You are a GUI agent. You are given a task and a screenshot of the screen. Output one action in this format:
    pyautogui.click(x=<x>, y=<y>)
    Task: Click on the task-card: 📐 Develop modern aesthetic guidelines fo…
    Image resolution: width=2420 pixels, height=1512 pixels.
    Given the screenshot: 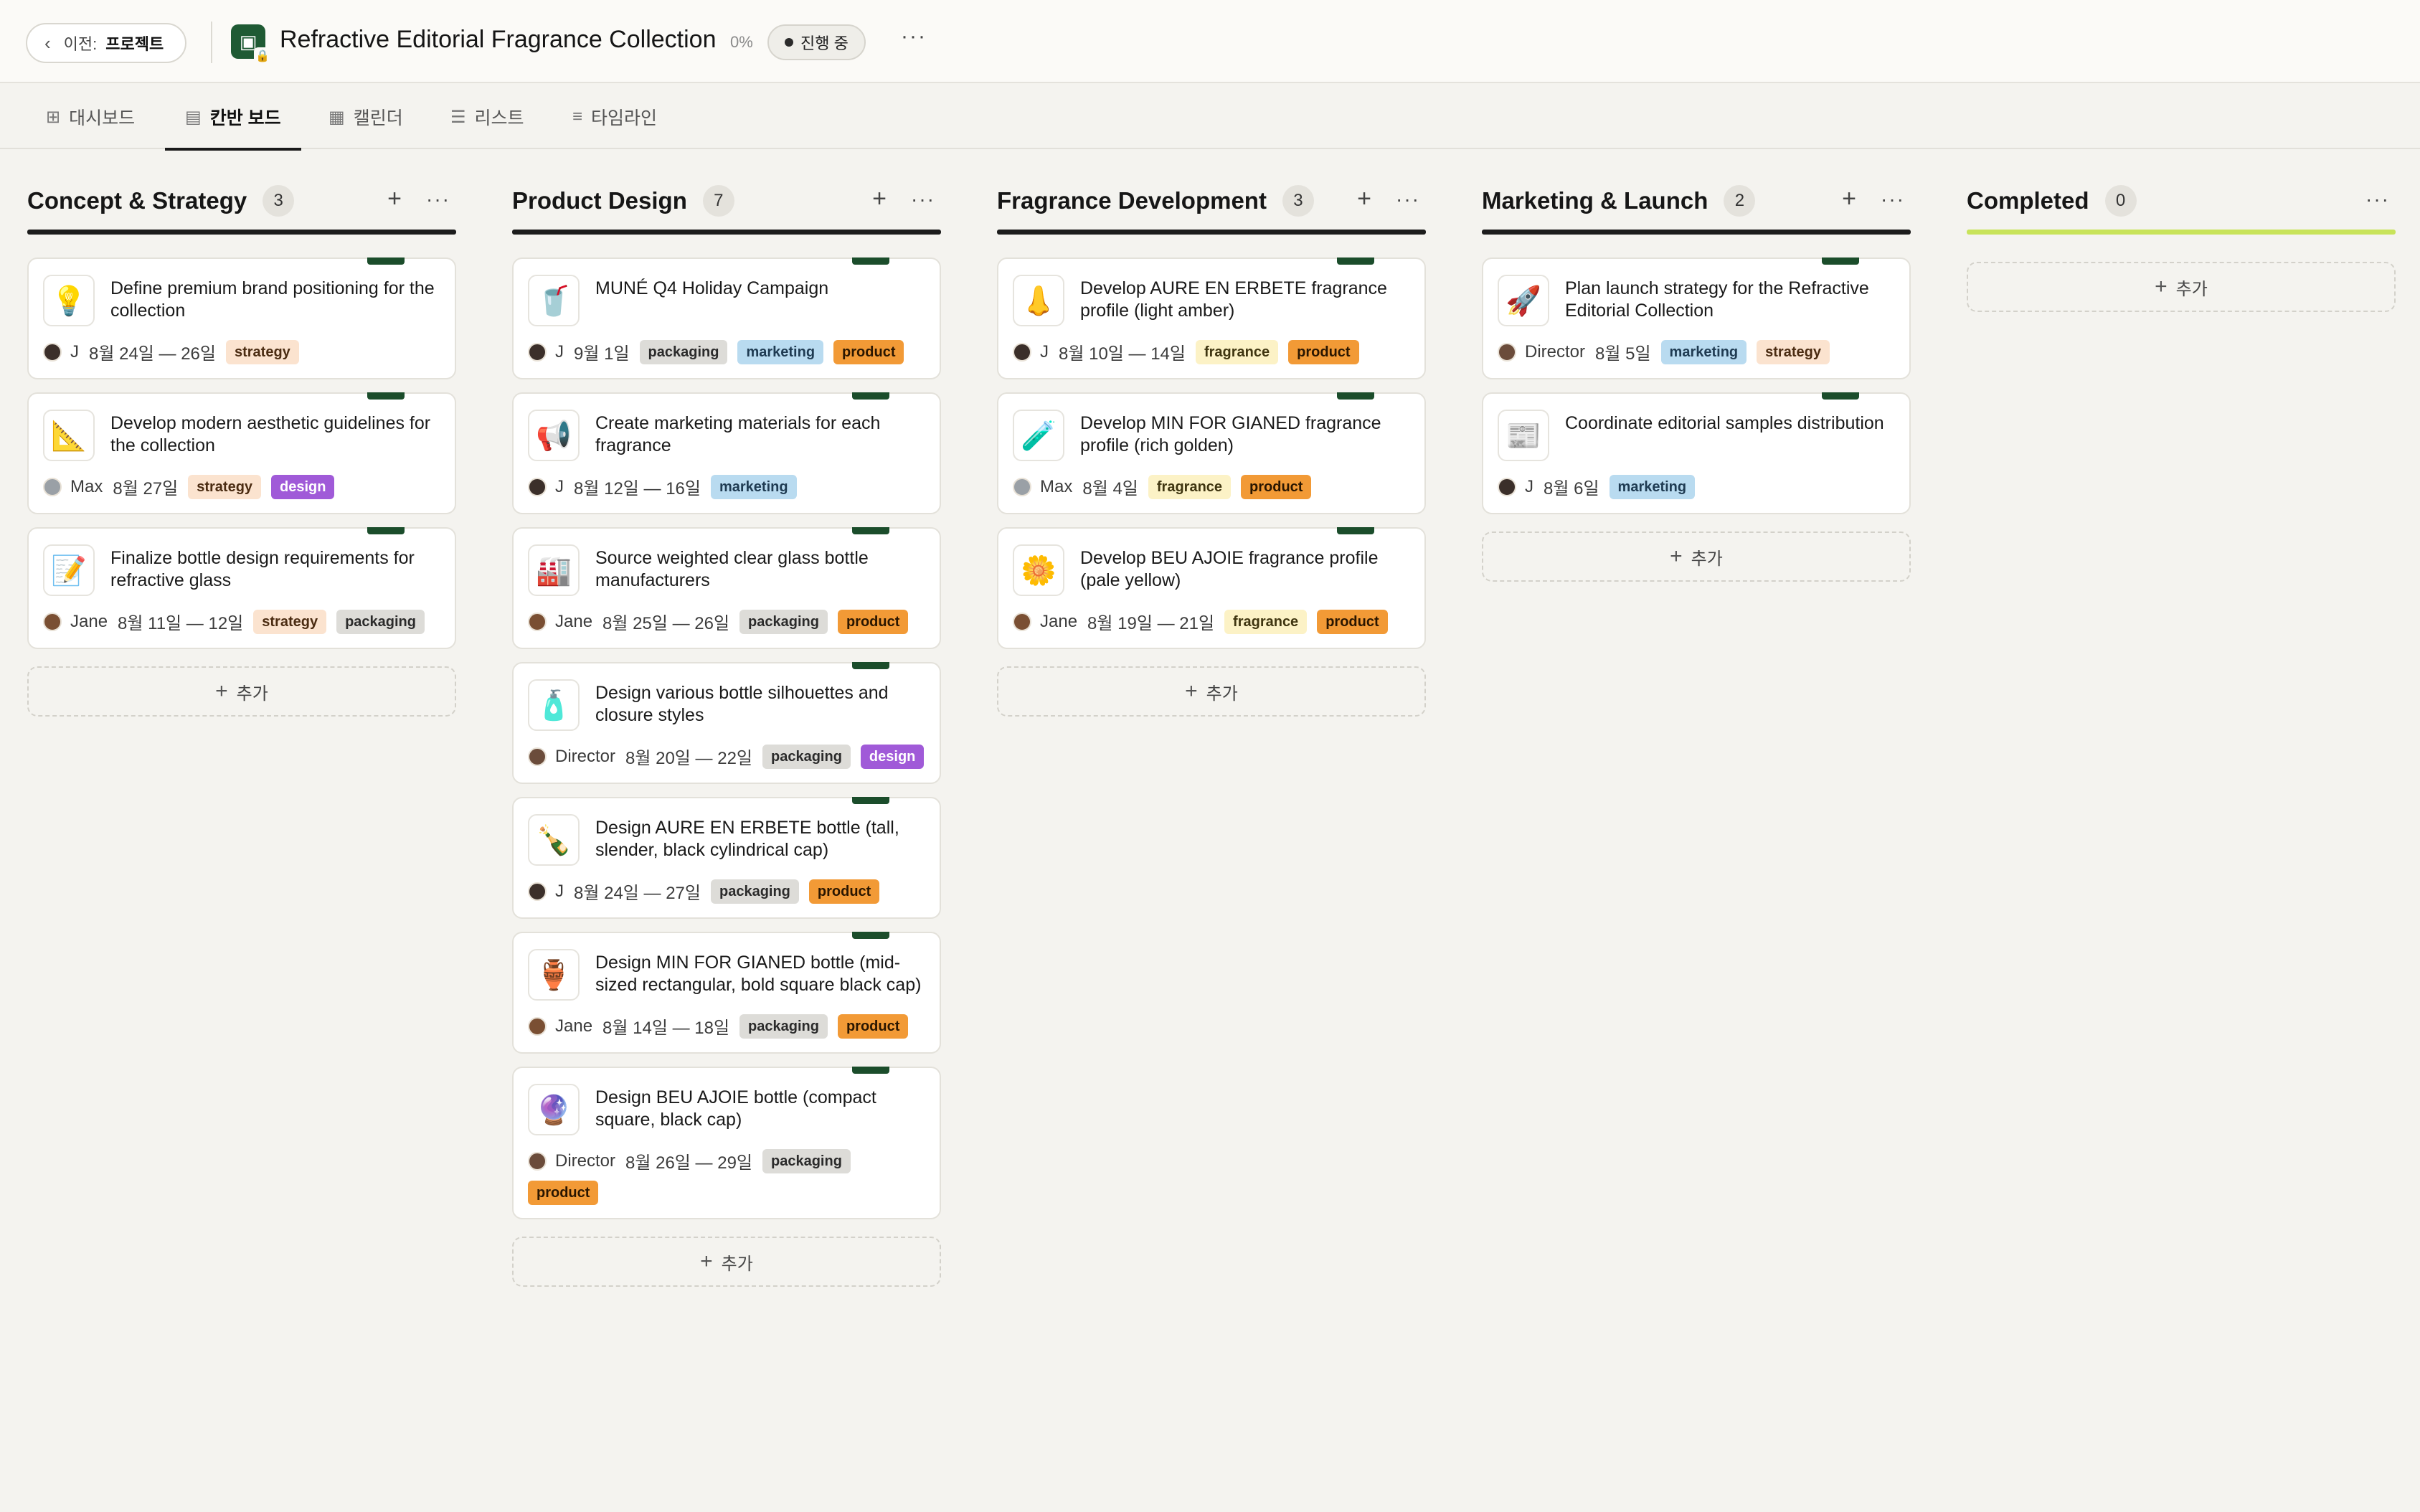 What is the action you would take?
    pyautogui.click(x=242, y=453)
    